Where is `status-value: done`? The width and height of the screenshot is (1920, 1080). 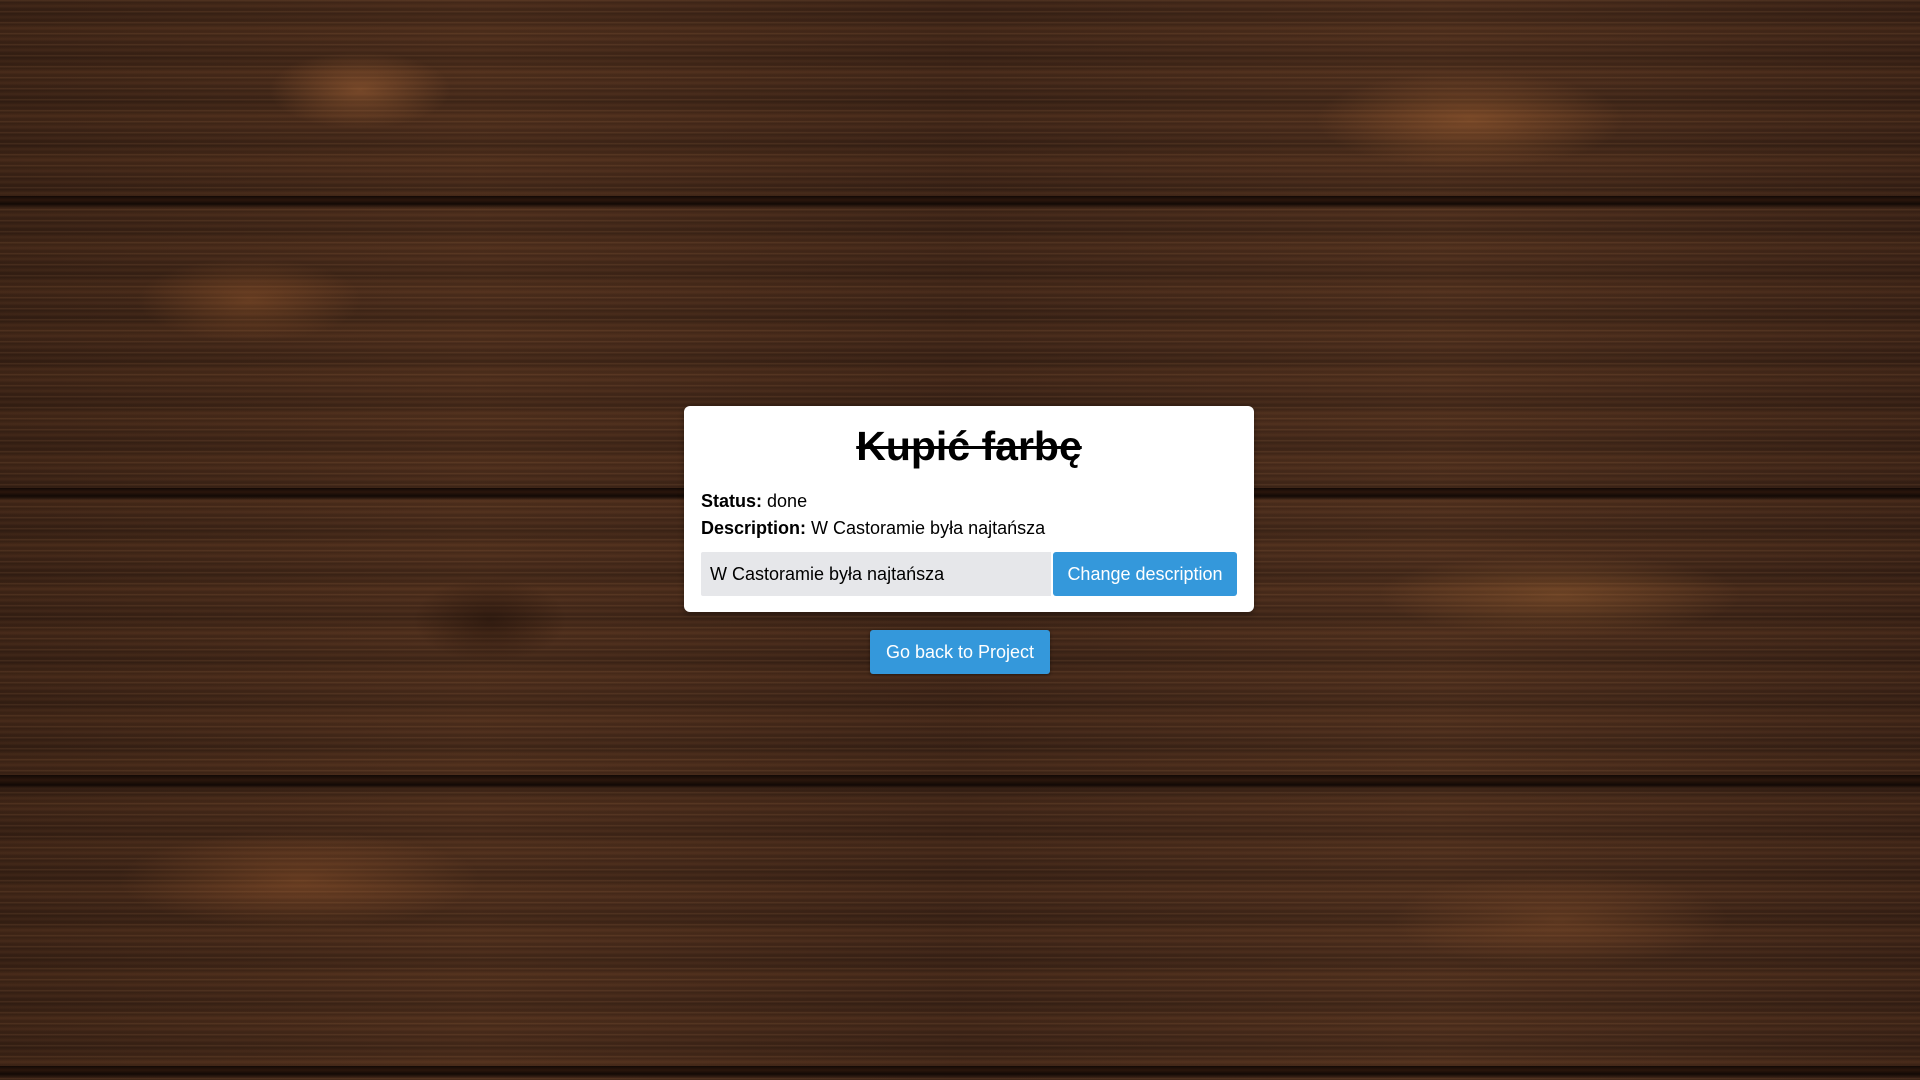 status-value: done is located at coordinates (787, 501).